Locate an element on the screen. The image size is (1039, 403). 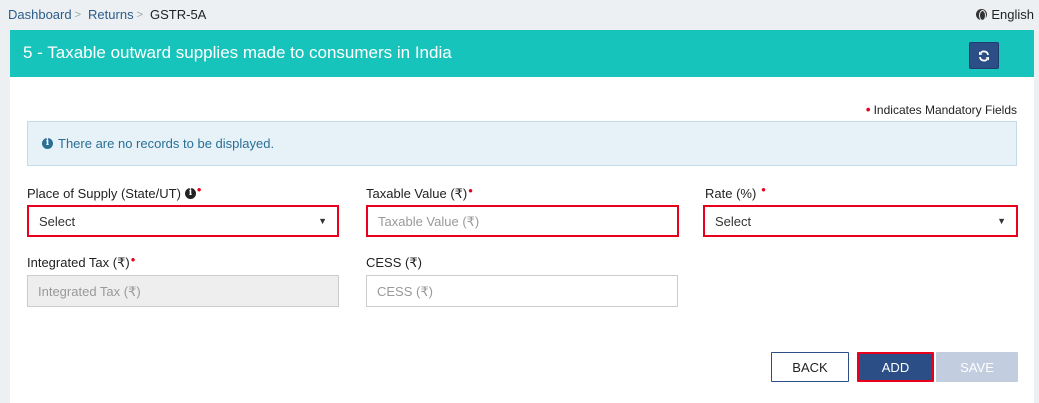
breadcrumb-returns: Returns is located at coordinates (111, 14).